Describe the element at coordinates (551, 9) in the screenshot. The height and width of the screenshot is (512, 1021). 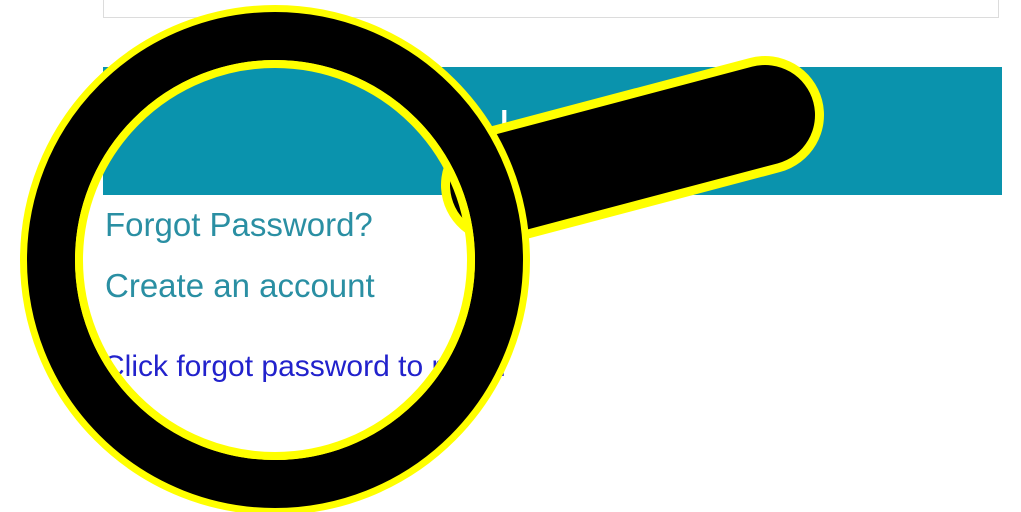
I see `text-input-field` at that location.